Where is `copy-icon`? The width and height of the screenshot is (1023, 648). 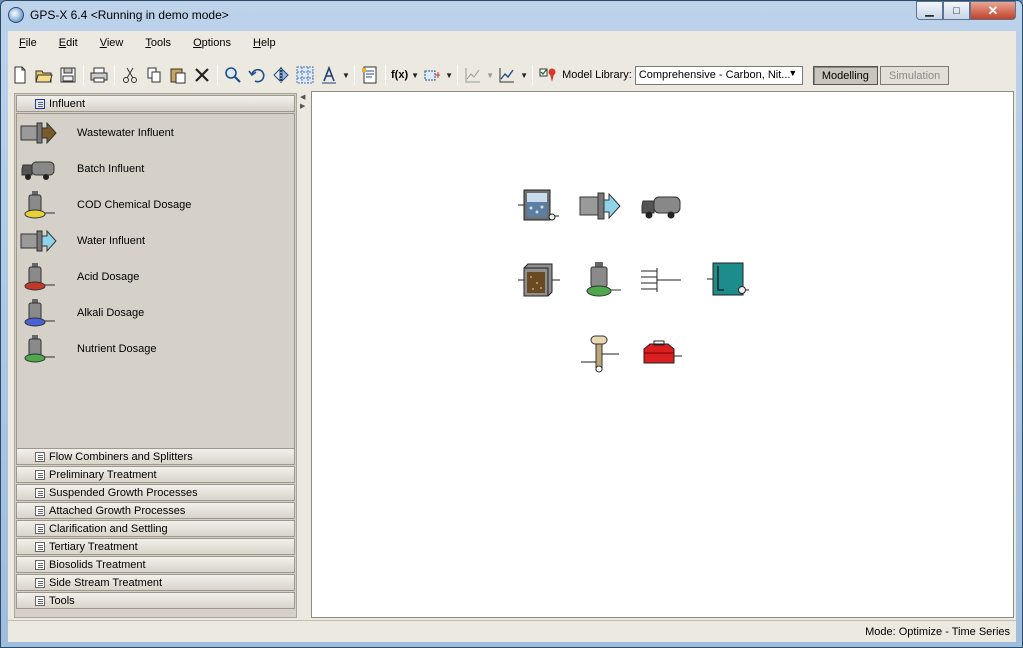
copy-icon is located at coordinates (154, 75).